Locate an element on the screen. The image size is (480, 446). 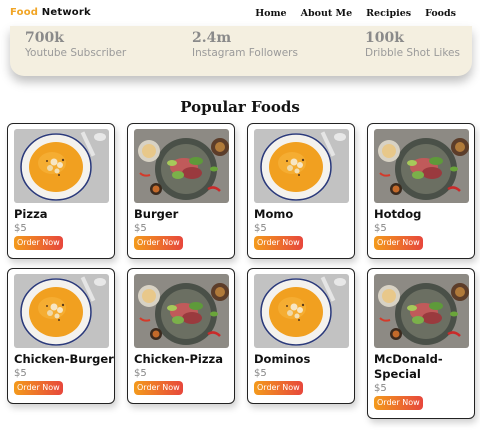
food-card: McDonald-Special $5 Order Now is located at coordinates (421, 343).